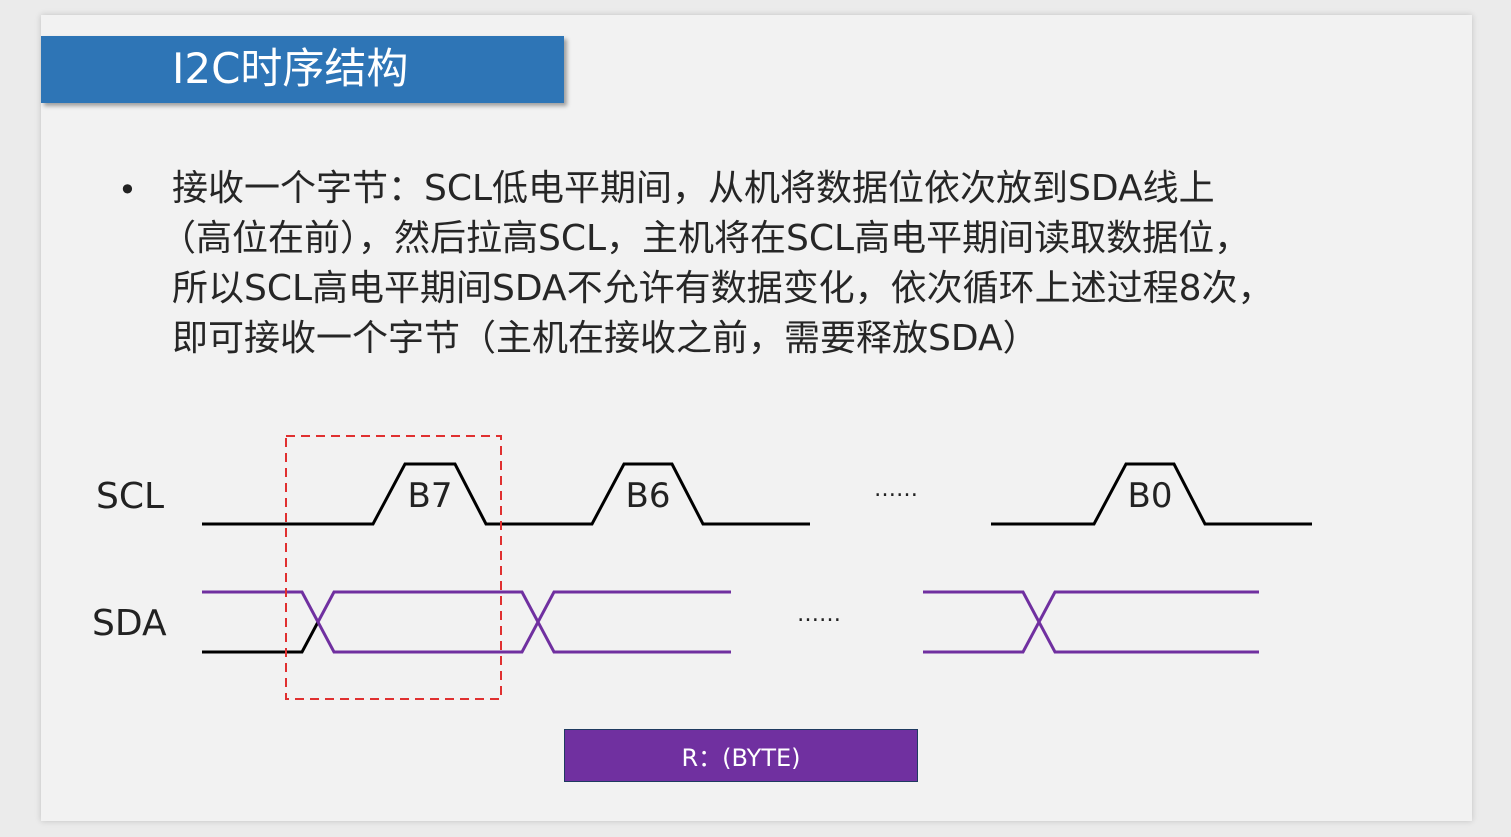  What do you see at coordinates (261, 637) in the screenshot?
I see `sda-released-segment` at bounding box center [261, 637].